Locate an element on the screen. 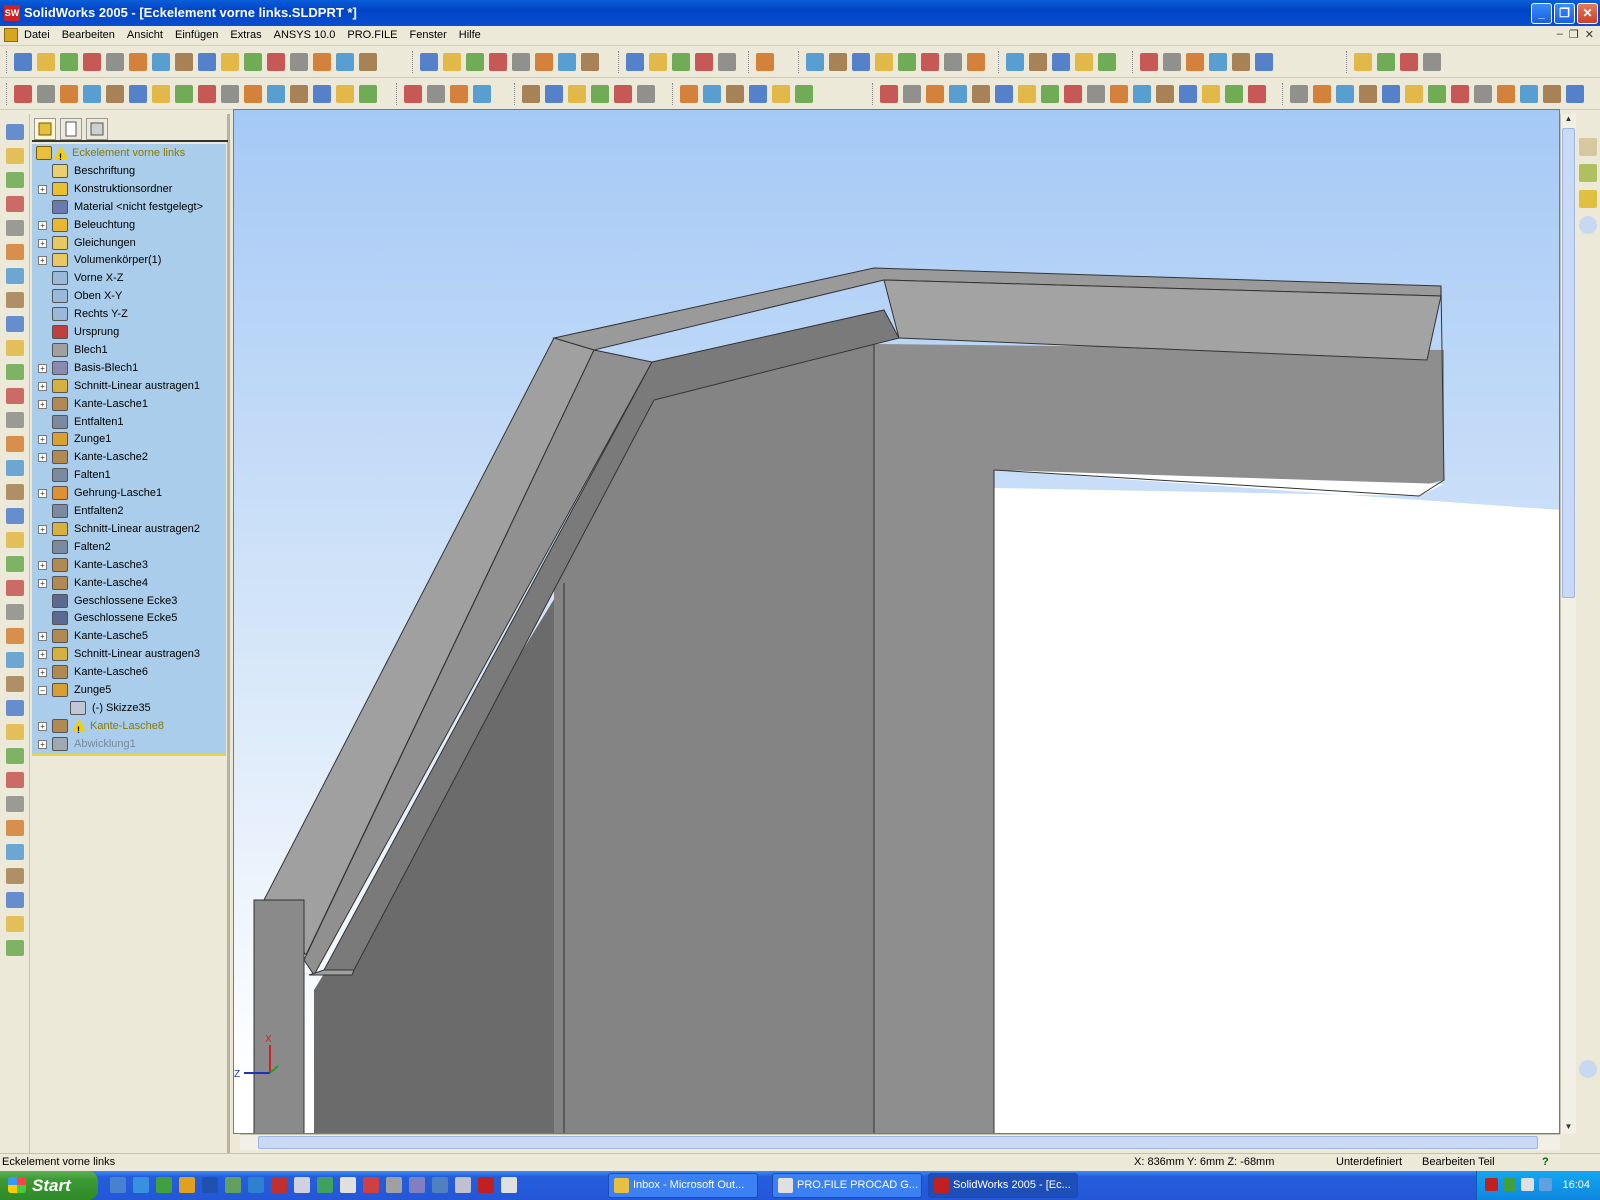 The height and width of the screenshot is (1200, 1600). doc-restore-button: ❐ is located at coordinates (1574, 34).